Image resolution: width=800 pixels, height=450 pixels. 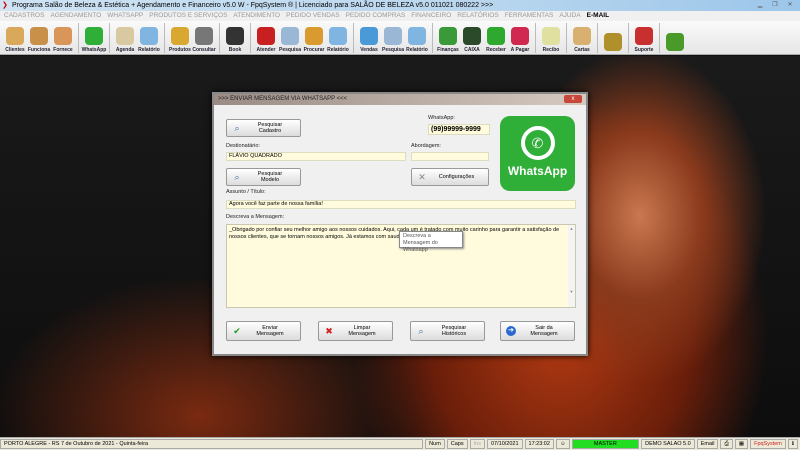 I want to click on toolbar-button-a-pagar: A Pagar, so click(x=520, y=38).